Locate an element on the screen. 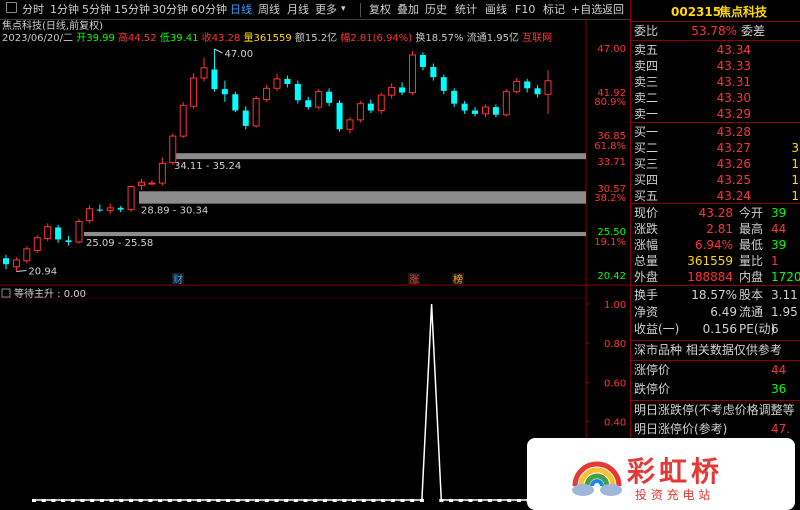  tomorrow-value: 47. is located at coordinates (781, 429).